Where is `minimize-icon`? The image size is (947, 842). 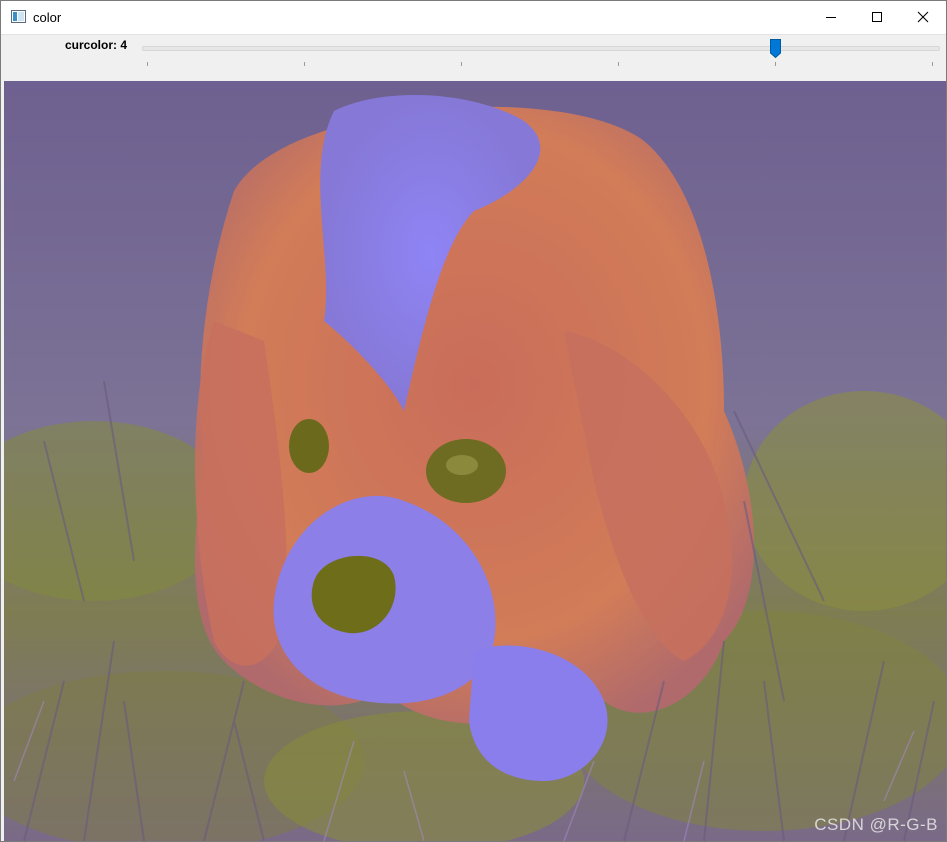
minimize-icon is located at coordinates (831, 17).